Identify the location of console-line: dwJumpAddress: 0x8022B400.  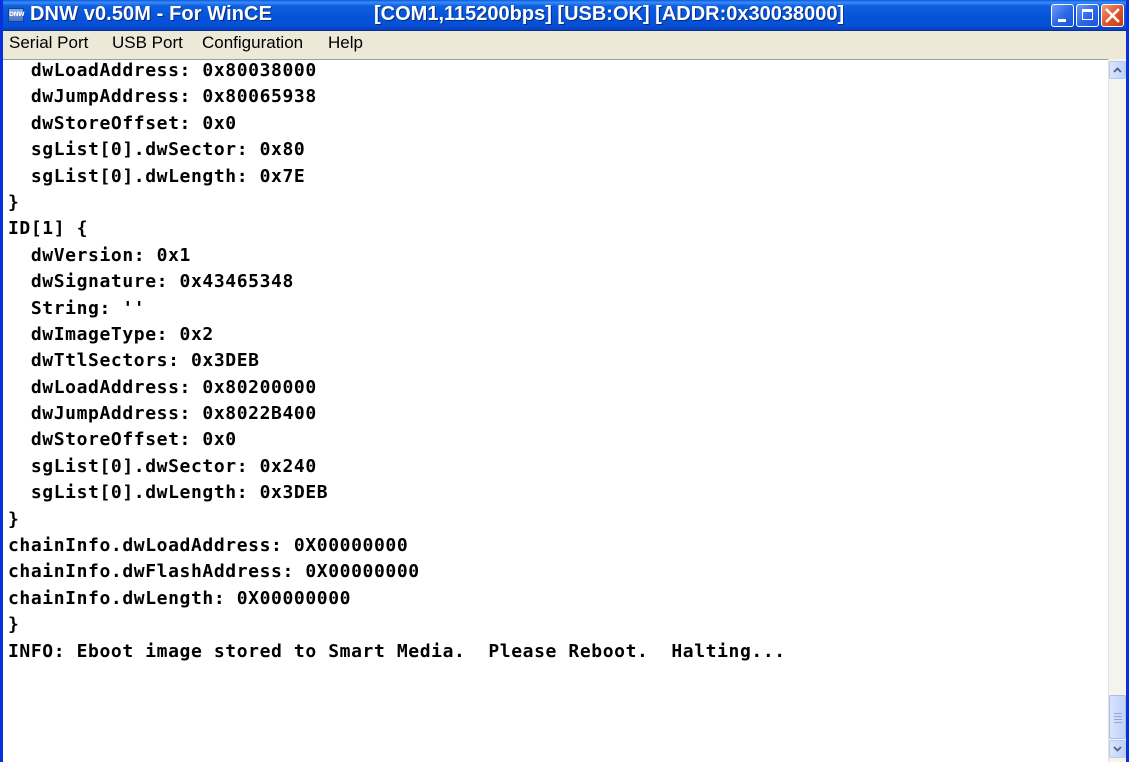
(162, 414).